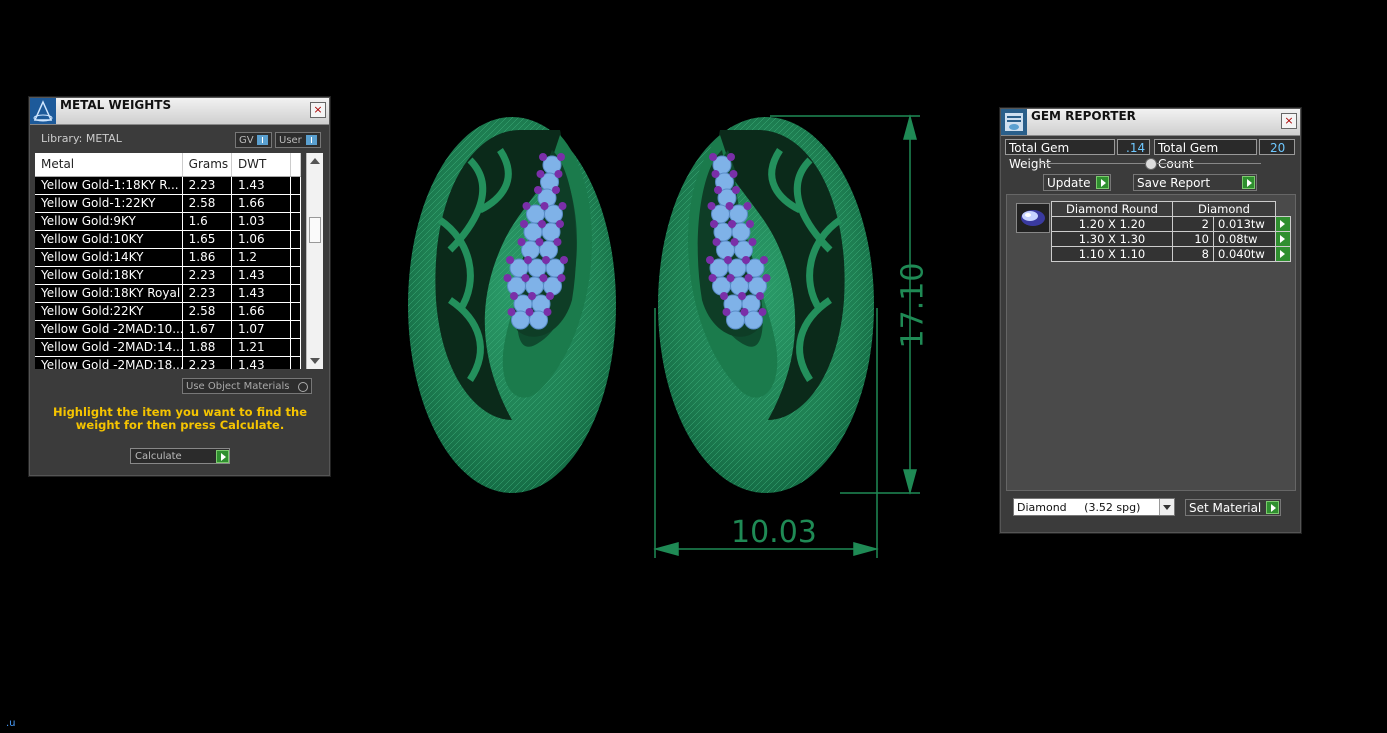  What do you see at coordinates (207, 363) in the screenshot?
I see `grams-cell: 2.23` at bounding box center [207, 363].